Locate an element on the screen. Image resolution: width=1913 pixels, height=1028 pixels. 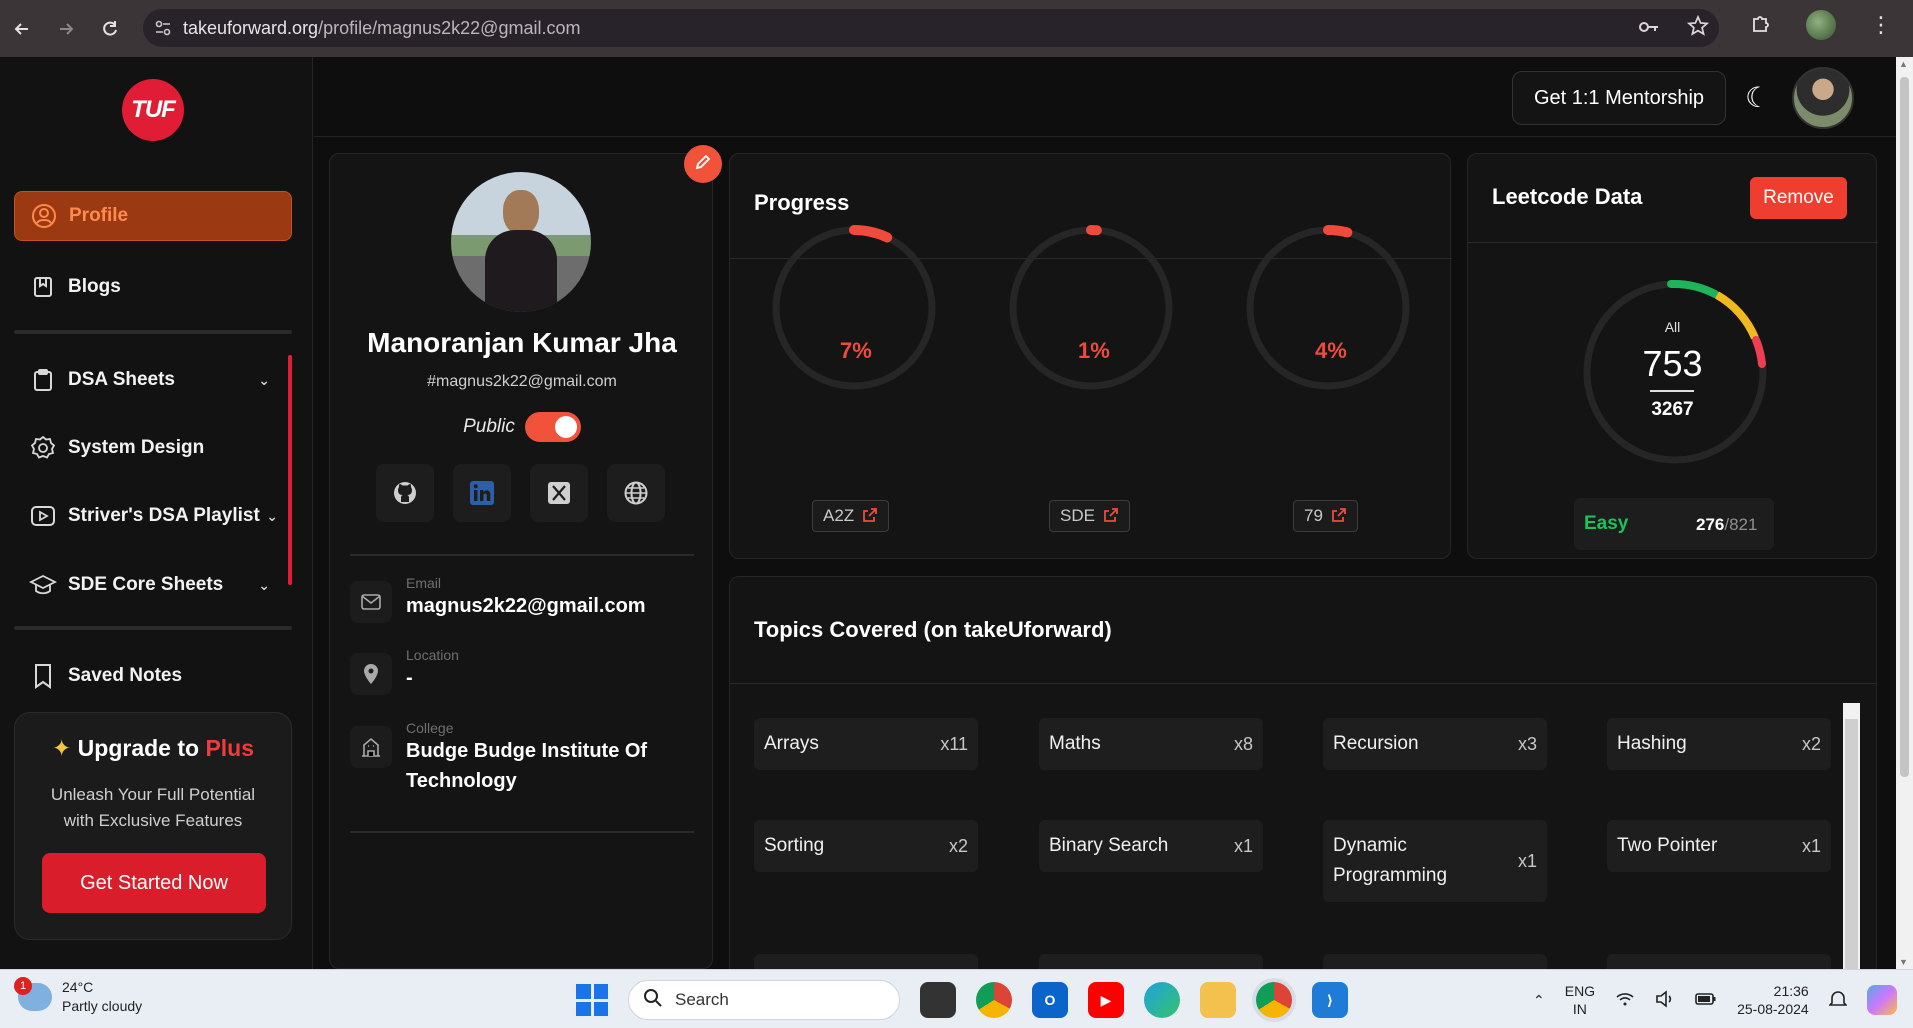
topic-chip: Binary Search x1 is located at coordinates (1151, 846).